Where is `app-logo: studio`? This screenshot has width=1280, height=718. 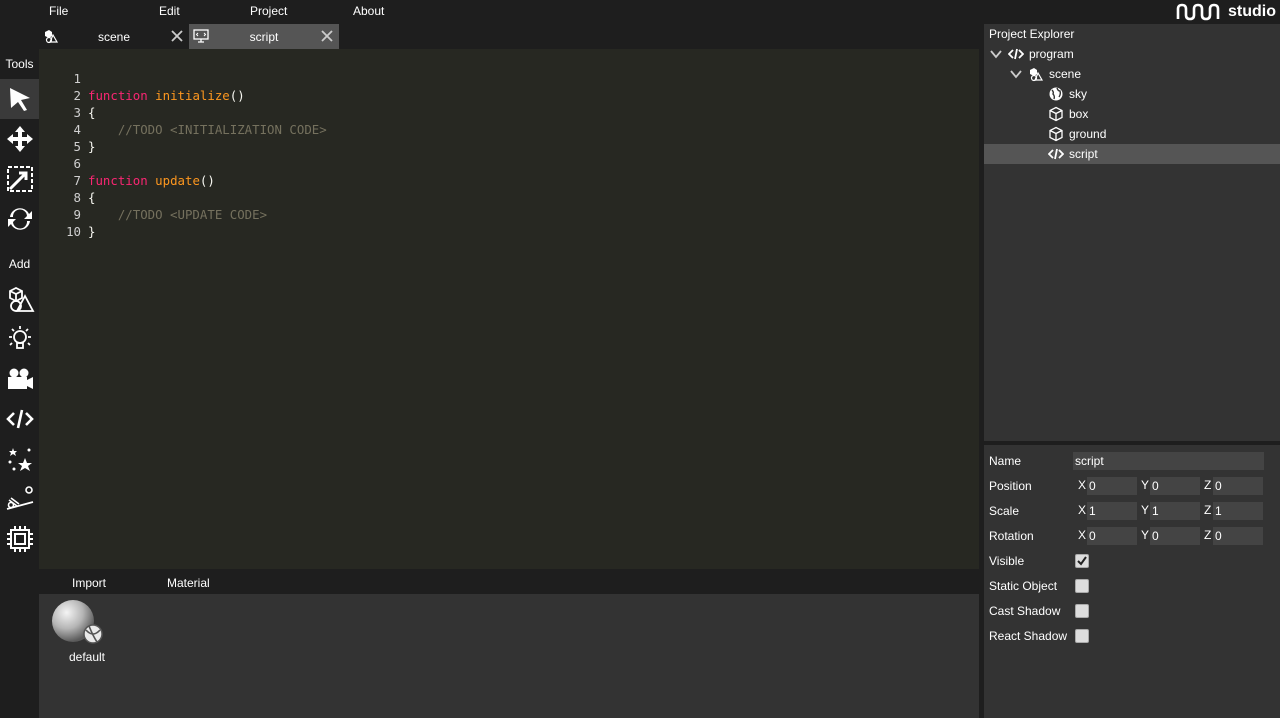 app-logo: studio is located at coordinates (1226, 12).